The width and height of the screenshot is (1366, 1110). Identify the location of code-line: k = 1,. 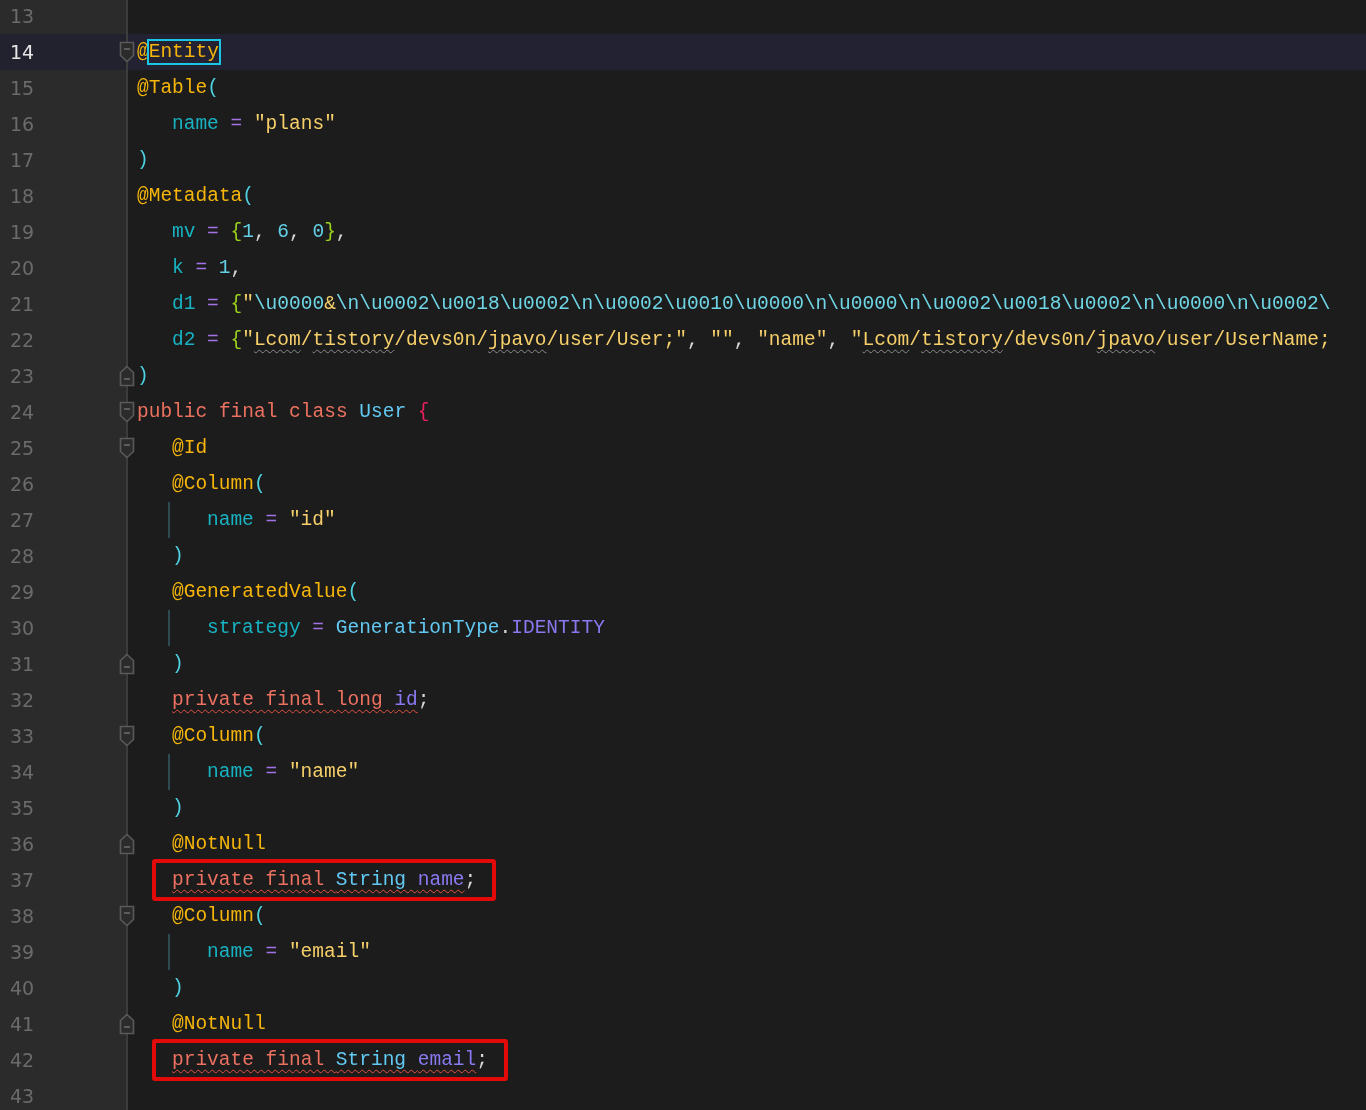
(207, 268).